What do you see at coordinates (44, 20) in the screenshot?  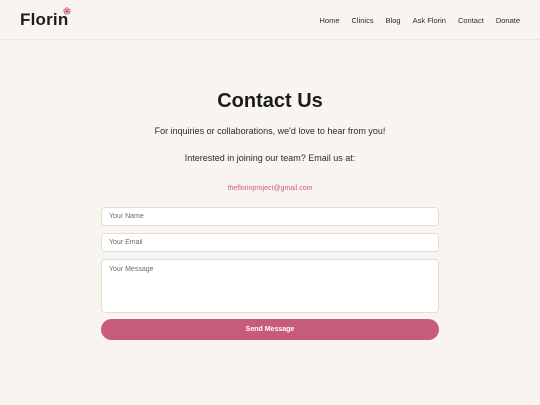 I see `logo-text: Florin` at bounding box center [44, 20].